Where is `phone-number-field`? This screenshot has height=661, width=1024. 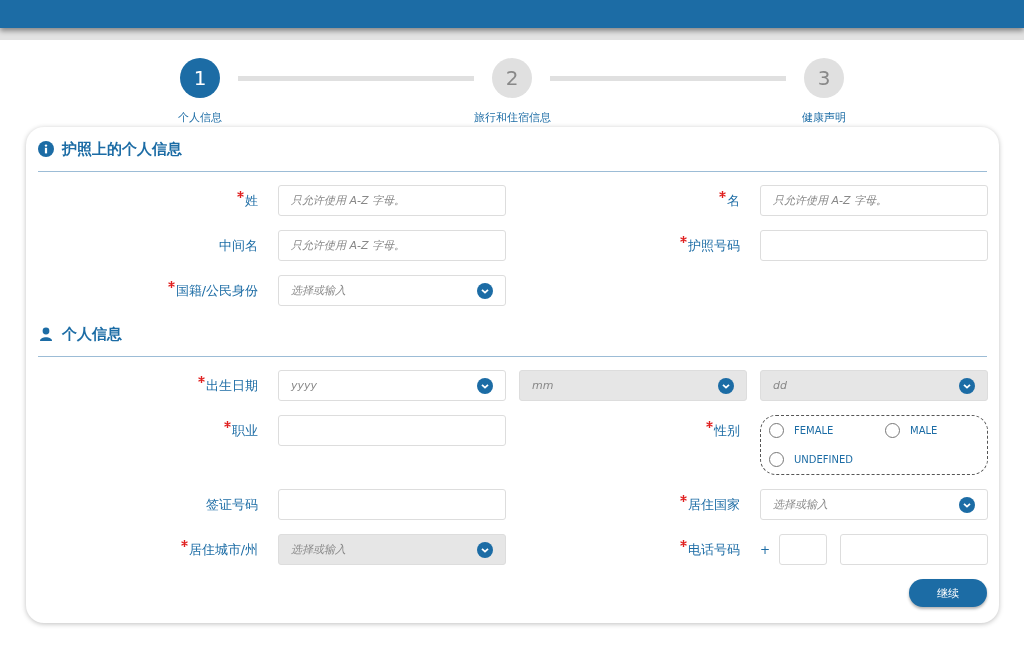 phone-number-field is located at coordinates (914, 549).